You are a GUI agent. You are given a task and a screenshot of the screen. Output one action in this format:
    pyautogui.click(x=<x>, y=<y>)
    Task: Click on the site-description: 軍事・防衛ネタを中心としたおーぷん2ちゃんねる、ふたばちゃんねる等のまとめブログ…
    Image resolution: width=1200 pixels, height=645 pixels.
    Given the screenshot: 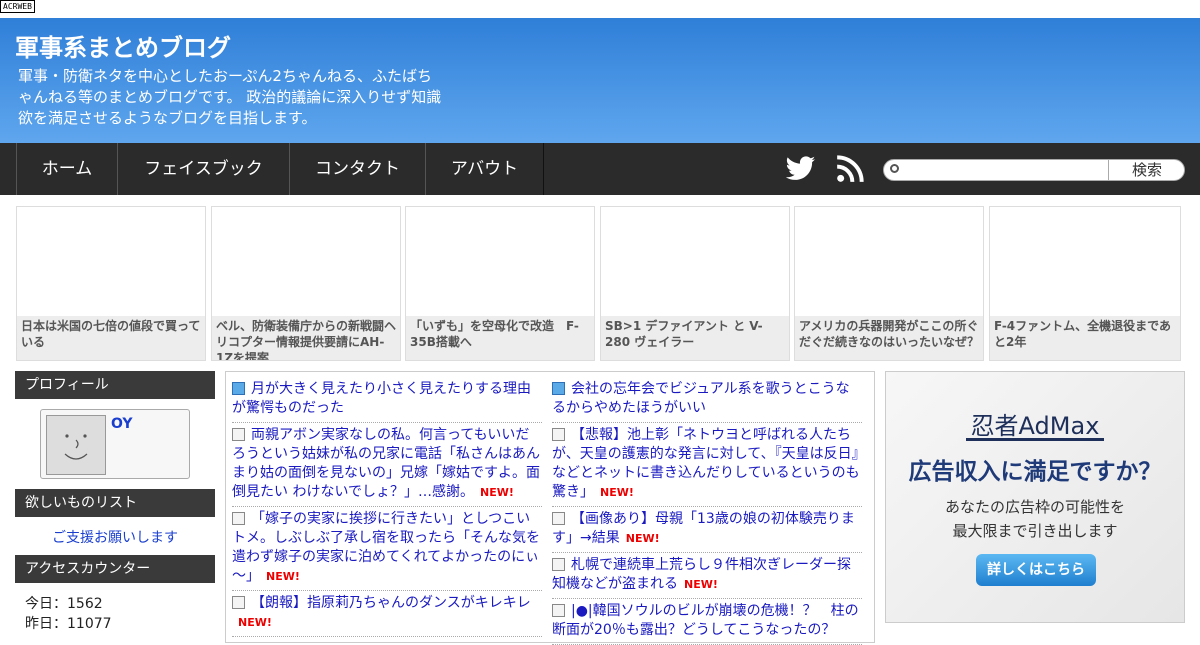 What is the action you would take?
    pyautogui.click(x=230, y=97)
    